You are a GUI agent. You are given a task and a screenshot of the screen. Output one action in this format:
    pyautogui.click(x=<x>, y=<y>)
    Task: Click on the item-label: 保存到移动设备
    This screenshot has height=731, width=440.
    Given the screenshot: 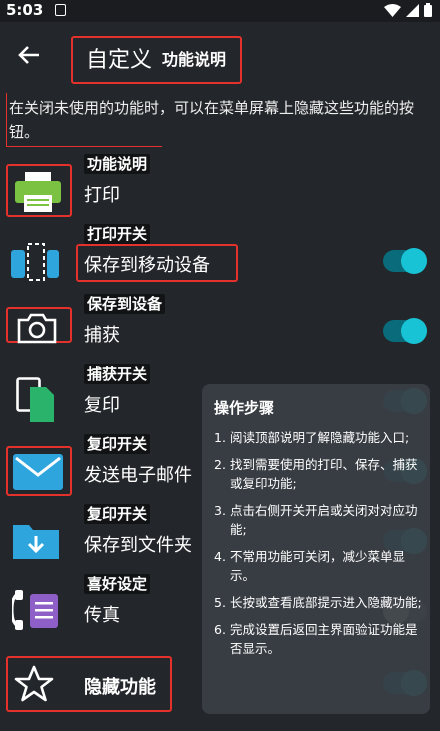 What is the action you would take?
    pyautogui.click(x=147, y=265)
    